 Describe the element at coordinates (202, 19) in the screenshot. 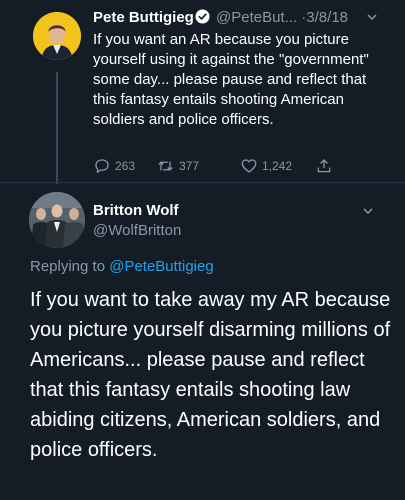

I see `verified-badge-icon` at that location.